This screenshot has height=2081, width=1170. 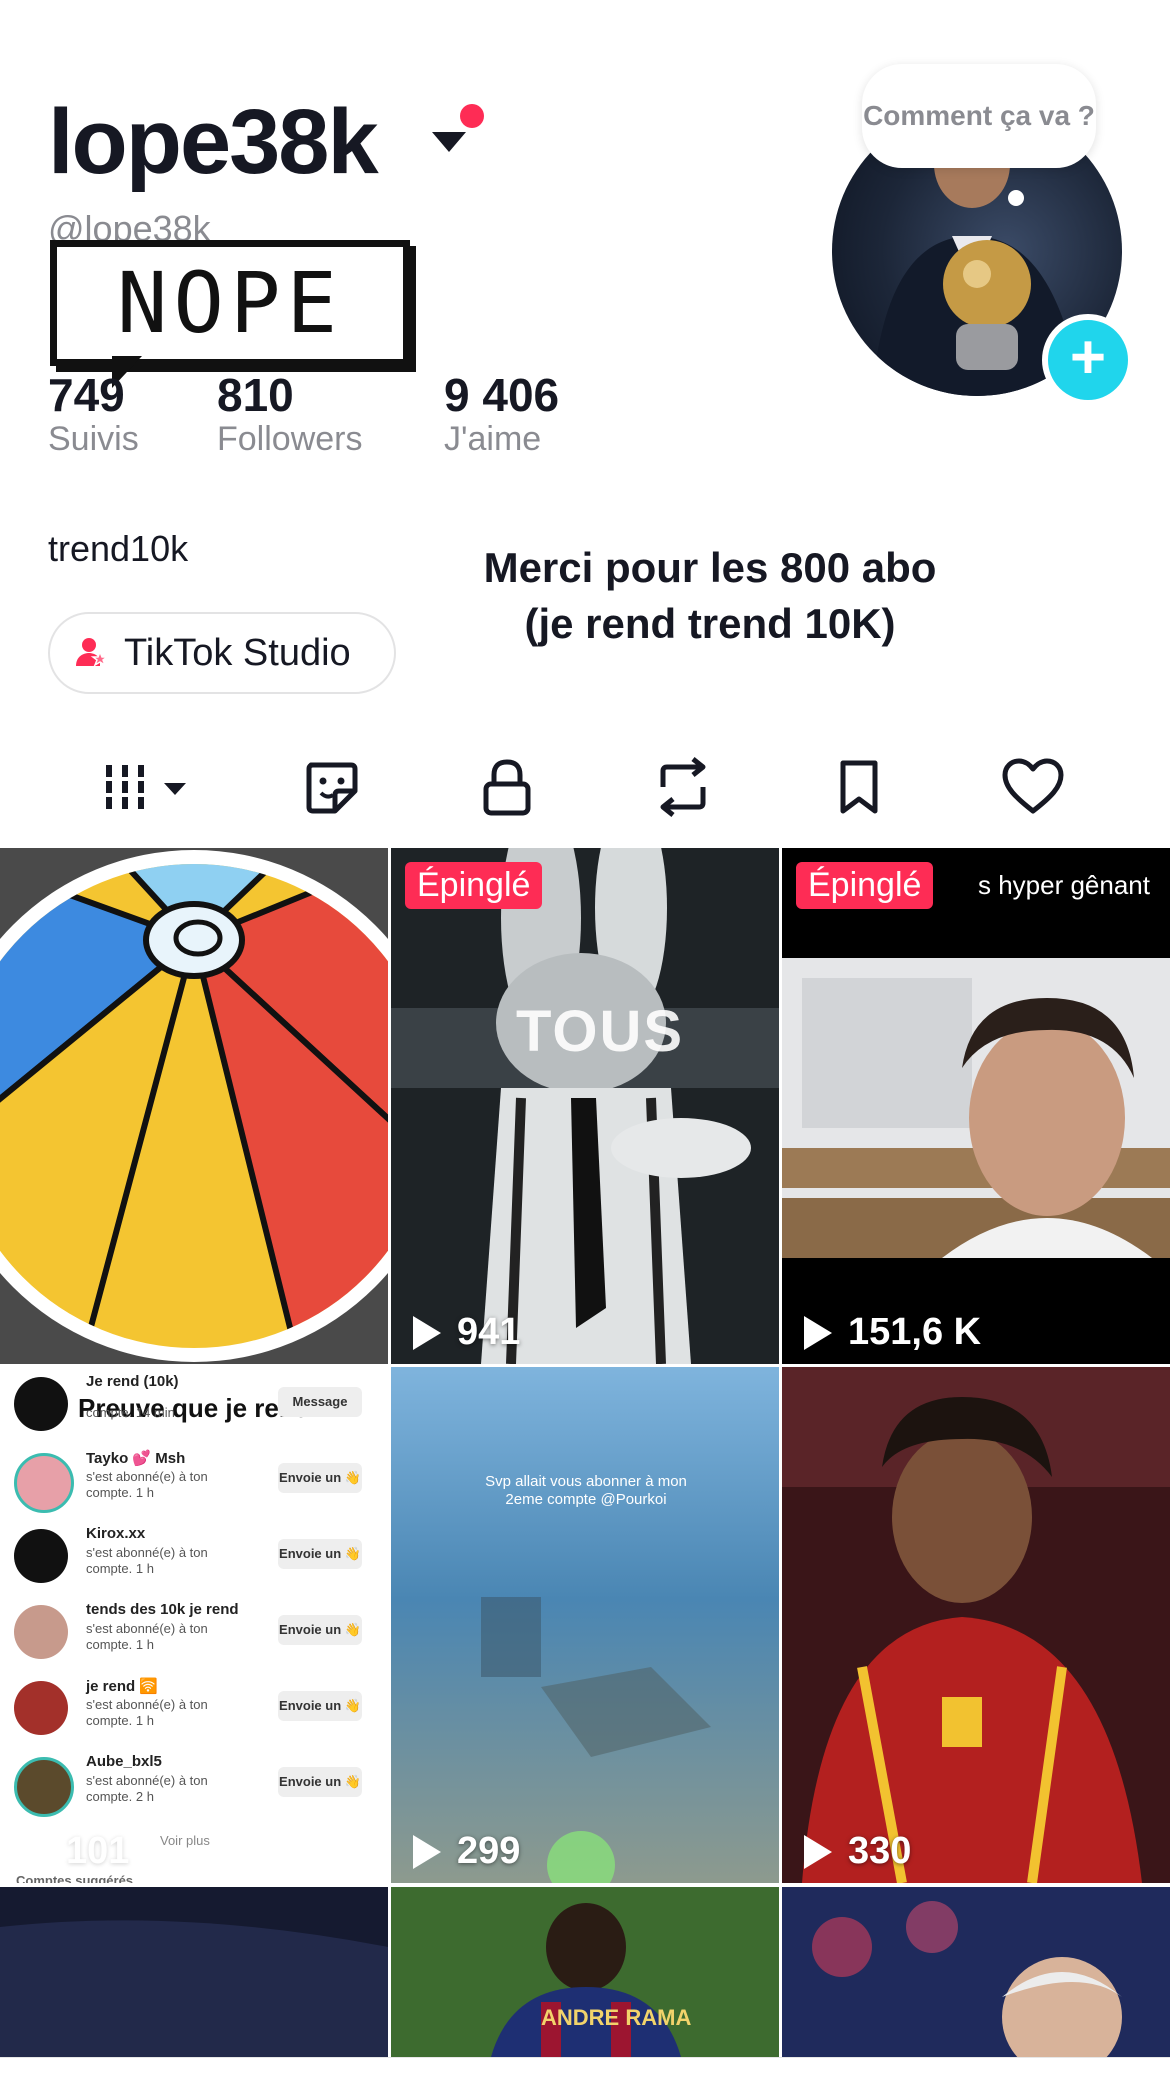 What do you see at coordinates (162, 1609) in the screenshot?
I see `notif-name: tends des 10k je rend` at bounding box center [162, 1609].